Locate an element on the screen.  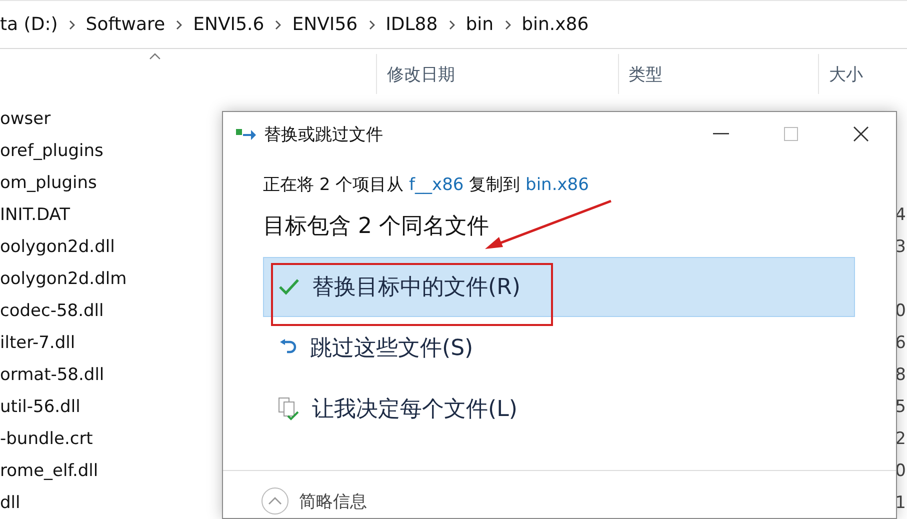
column-header: 大小 is located at coordinates (862, 74).